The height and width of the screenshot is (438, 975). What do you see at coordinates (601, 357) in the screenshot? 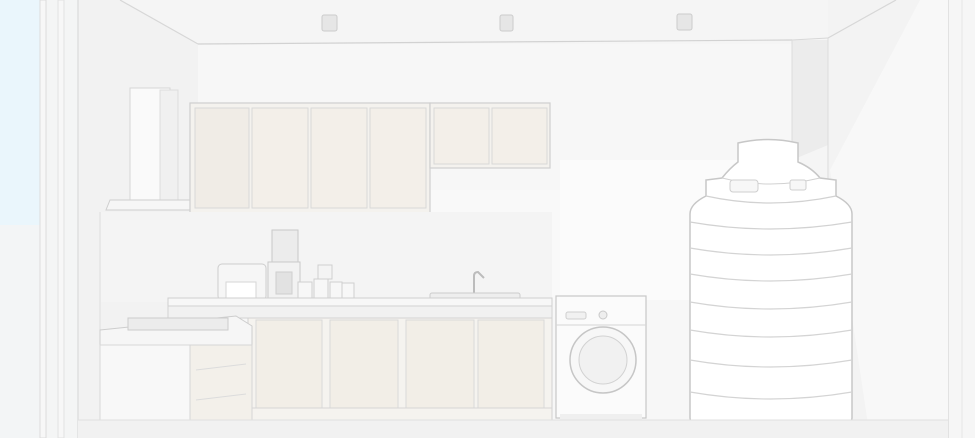
I see `washing-machine-icon` at bounding box center [601, 357].